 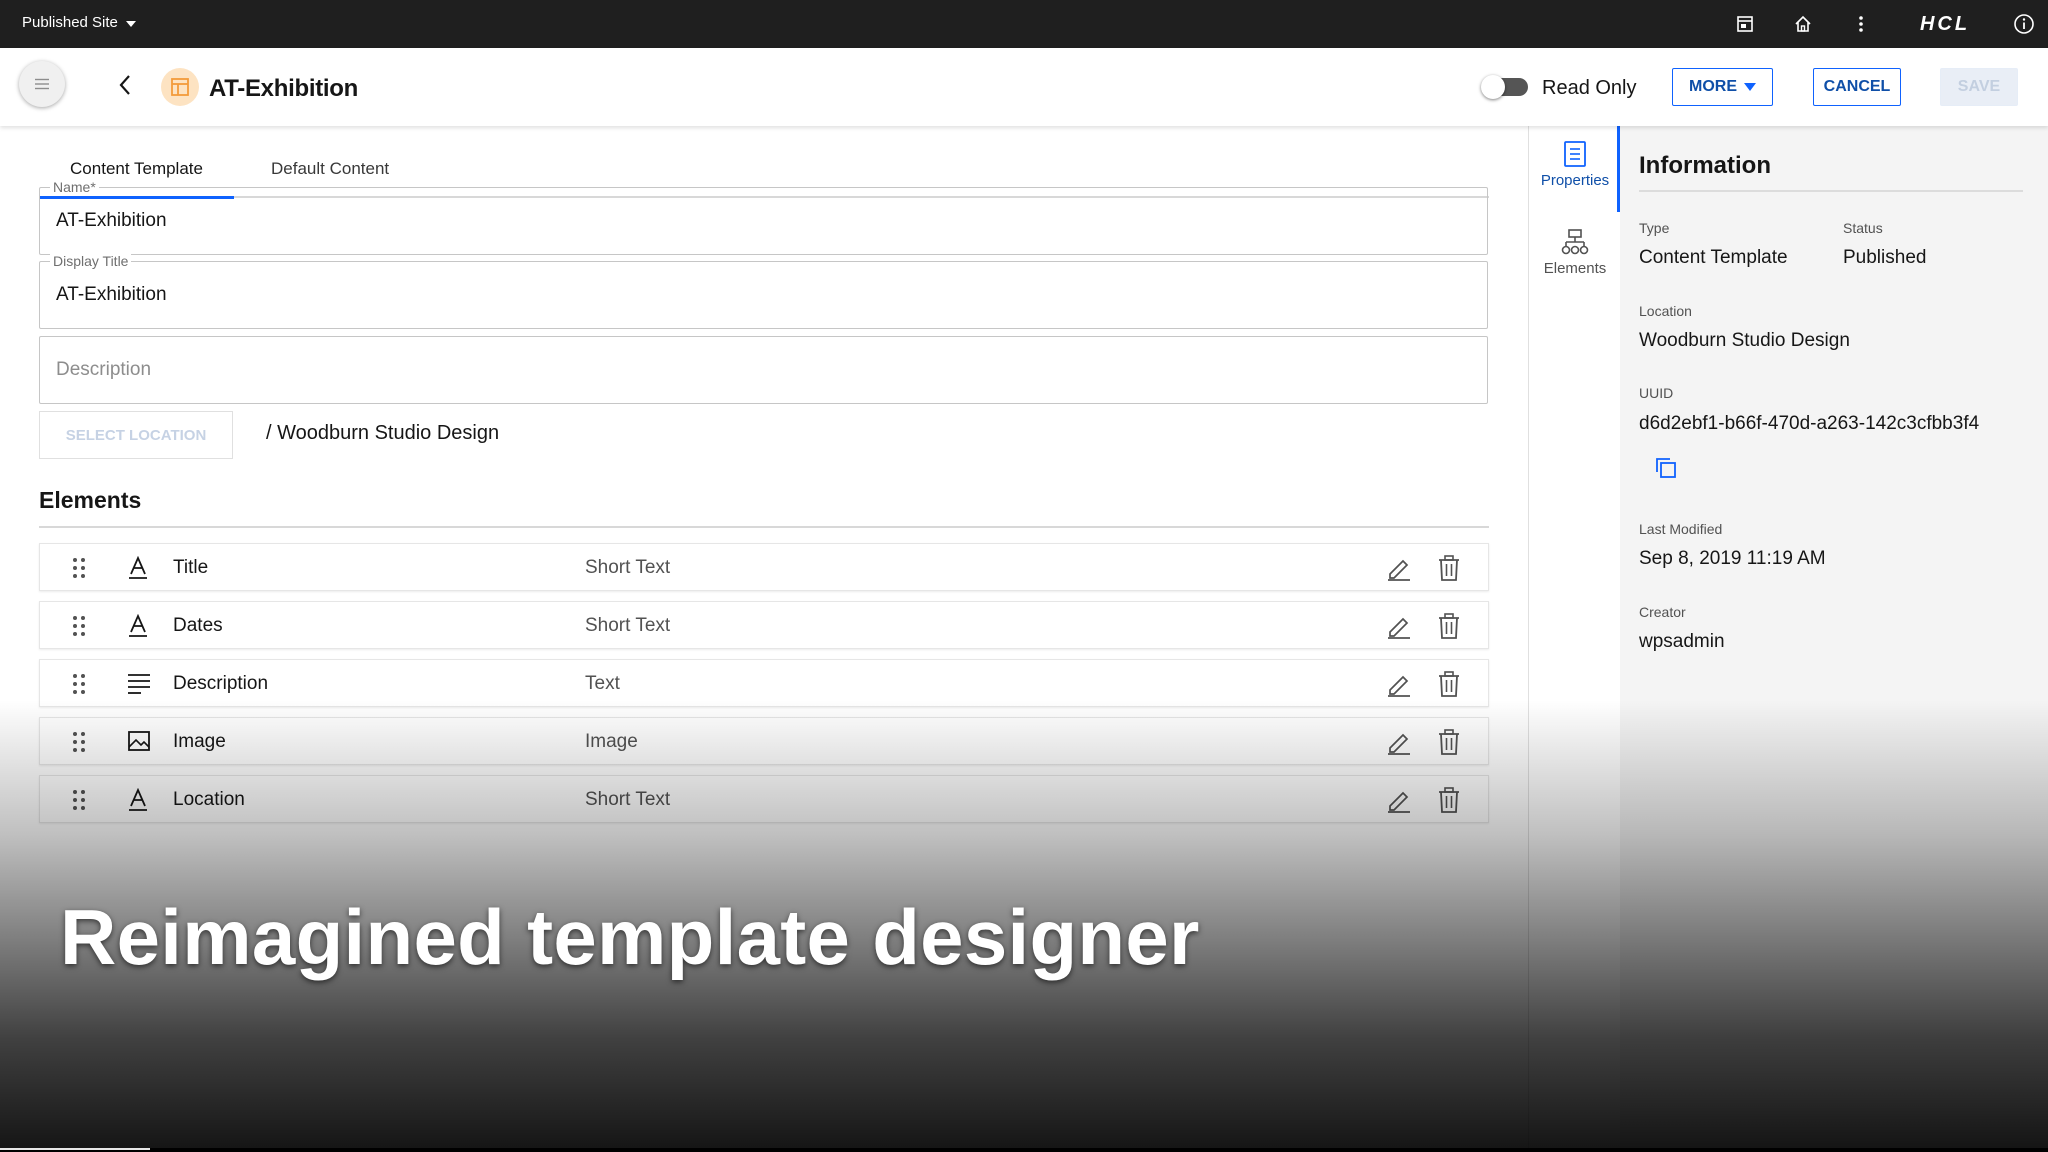 What do you see at coordinates (611, 741) in the screenshot?
I see `element-type: Image` at bounding box center [611, 741].